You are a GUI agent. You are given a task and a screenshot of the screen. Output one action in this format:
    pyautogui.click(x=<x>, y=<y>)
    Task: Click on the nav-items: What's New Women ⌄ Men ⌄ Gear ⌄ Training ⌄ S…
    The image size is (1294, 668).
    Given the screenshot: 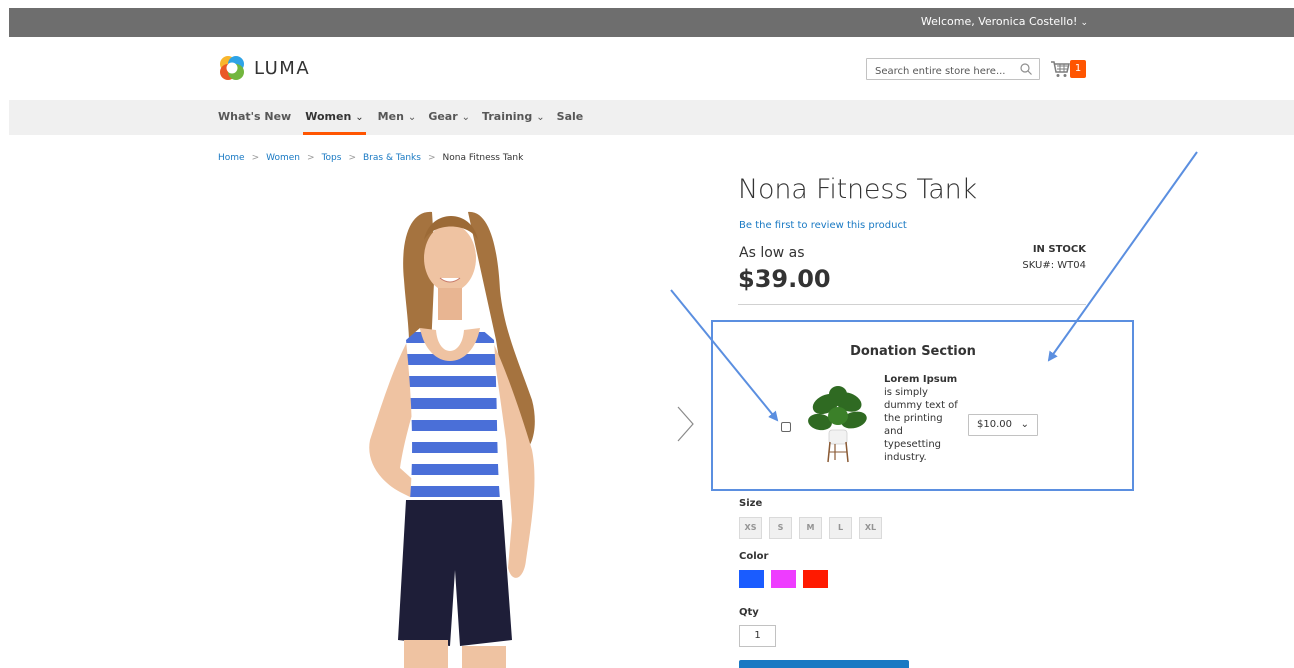 What is the action you would take?
    pyautogui.click(x=406, y=117)
    